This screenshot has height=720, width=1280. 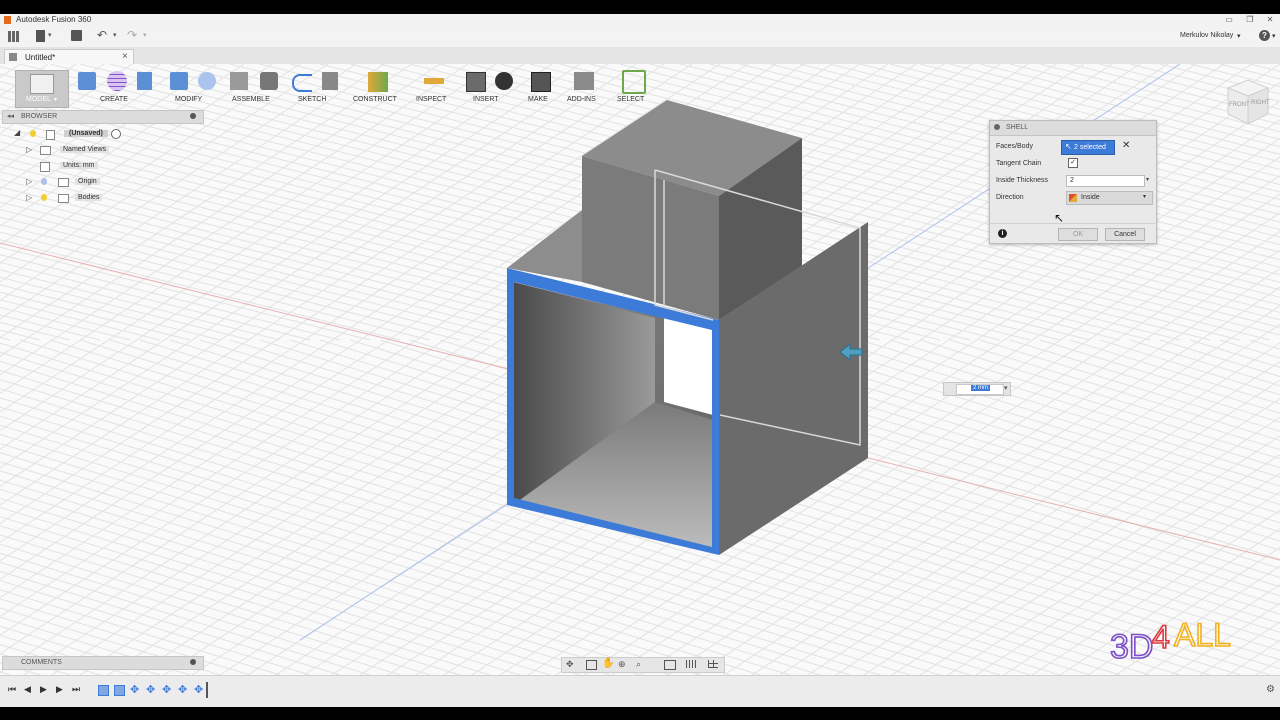 What do you see at coordinates (630, 99) in the screenshot?
I see `toolbar-group-select: SELECT` at bounding box center [630, 99].